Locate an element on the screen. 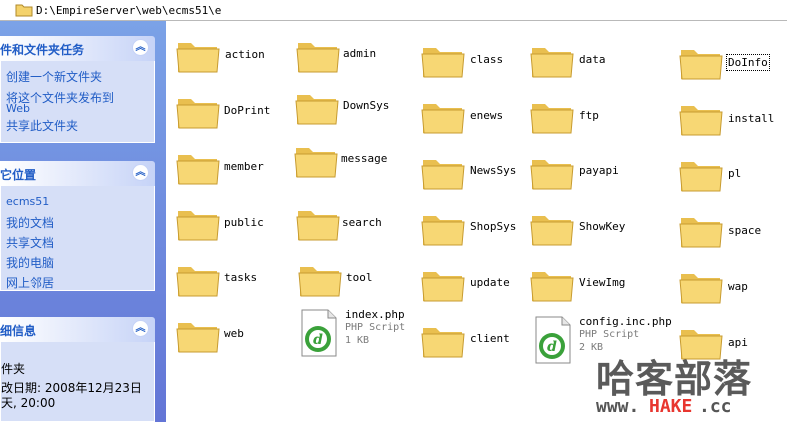 Image resolution: width=787 pixels, height=422 pixels. folder-name: ftp is located at coordinates (589, 115).